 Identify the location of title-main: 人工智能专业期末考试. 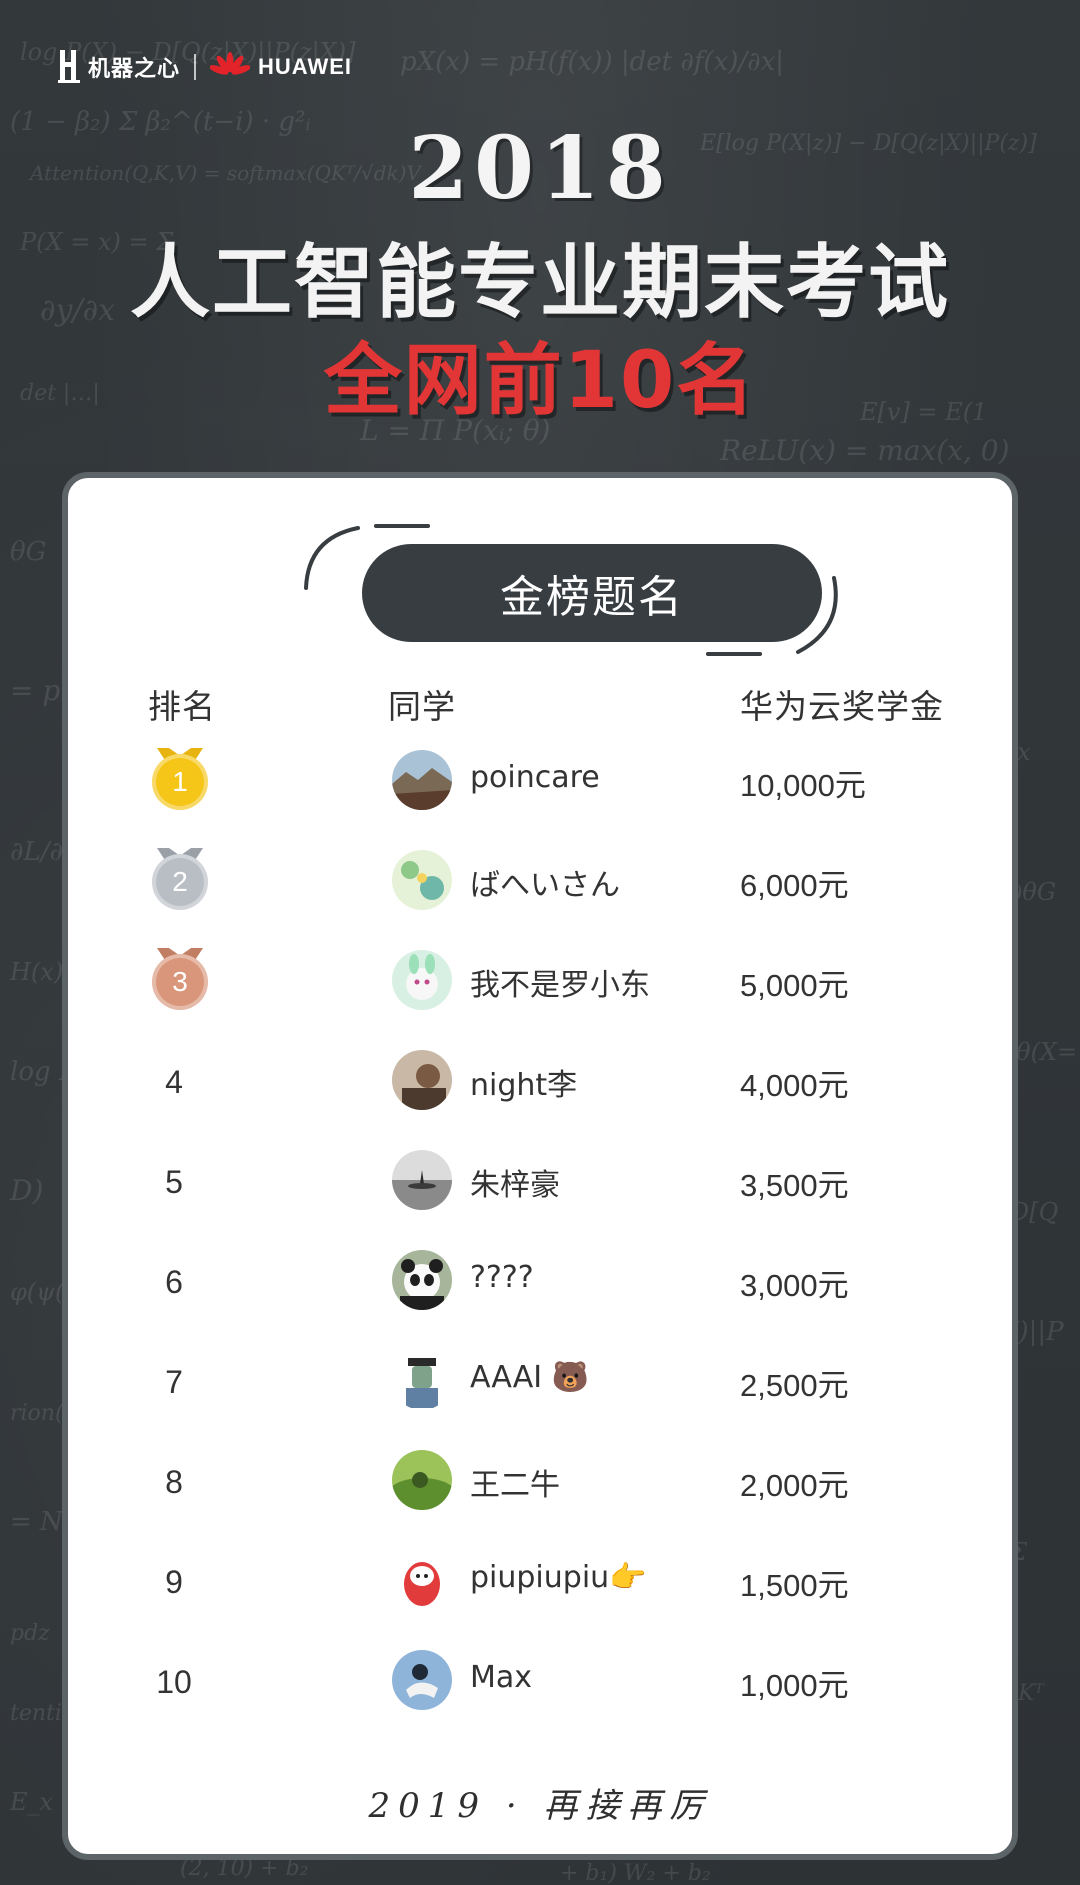
(540, 282).